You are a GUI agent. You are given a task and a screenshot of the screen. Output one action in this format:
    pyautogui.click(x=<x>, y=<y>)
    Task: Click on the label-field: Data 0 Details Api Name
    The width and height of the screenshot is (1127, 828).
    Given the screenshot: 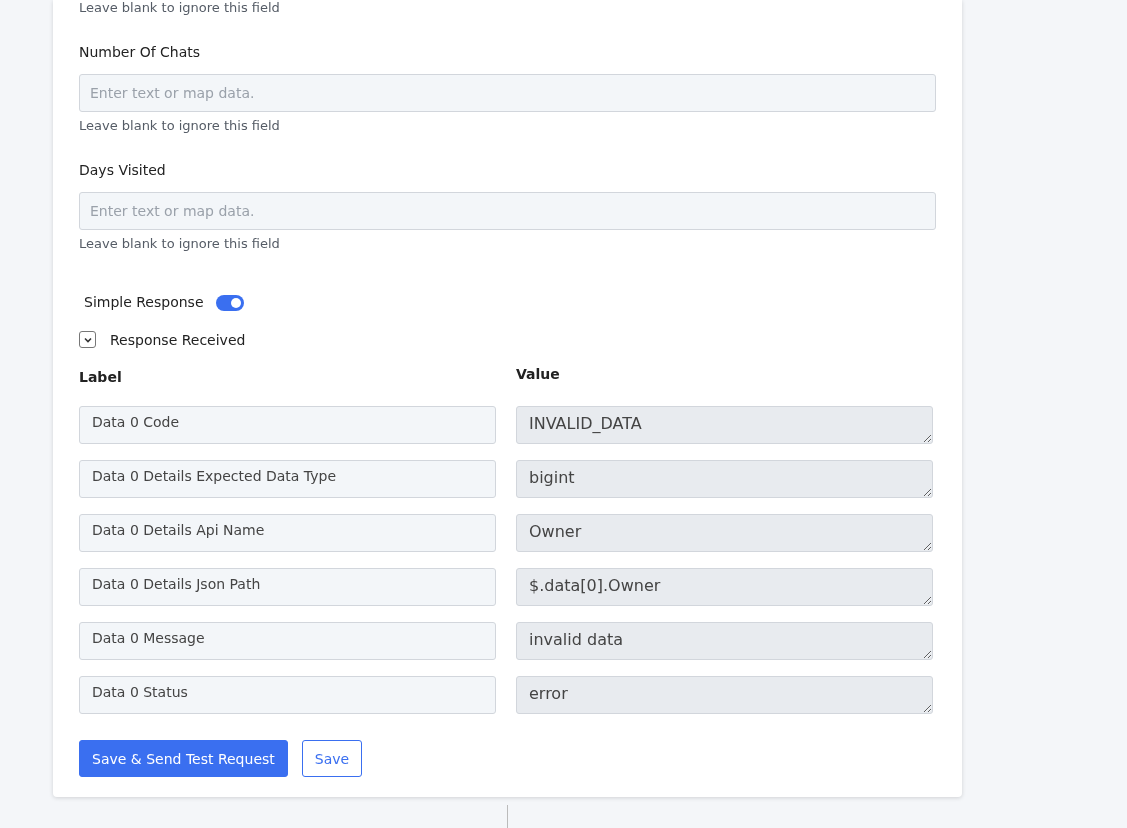 What is the action you would take?
    pyautogui.click(x=287, y=533)
    